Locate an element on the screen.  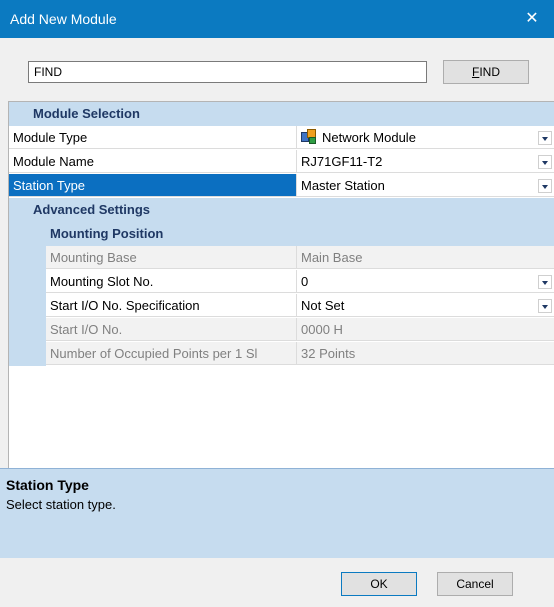
row-value: RJ71GF11-T2 is located at coordinates (425, 161).